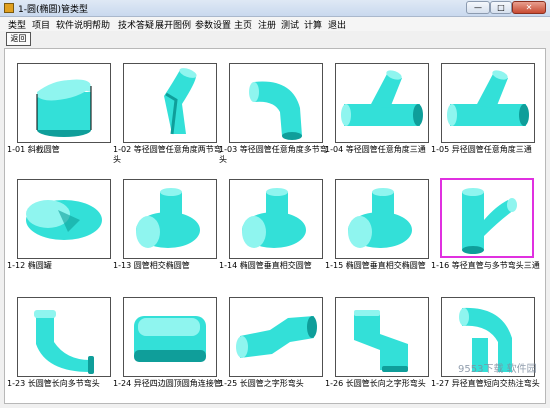 This screenshot has height=408, width=550. Describe the element at coordinates (481, 149) in the screenshot. I see `pipe-caption: 1-05 异径圆管任意角度三通` at that location.